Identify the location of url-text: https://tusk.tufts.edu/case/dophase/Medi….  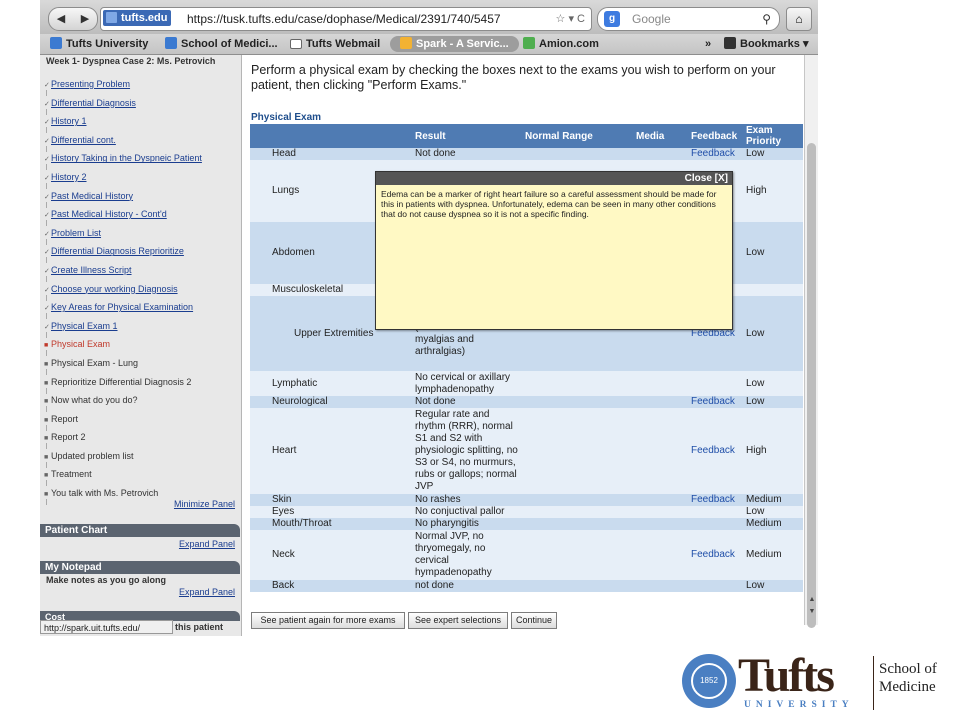
(344, 19).